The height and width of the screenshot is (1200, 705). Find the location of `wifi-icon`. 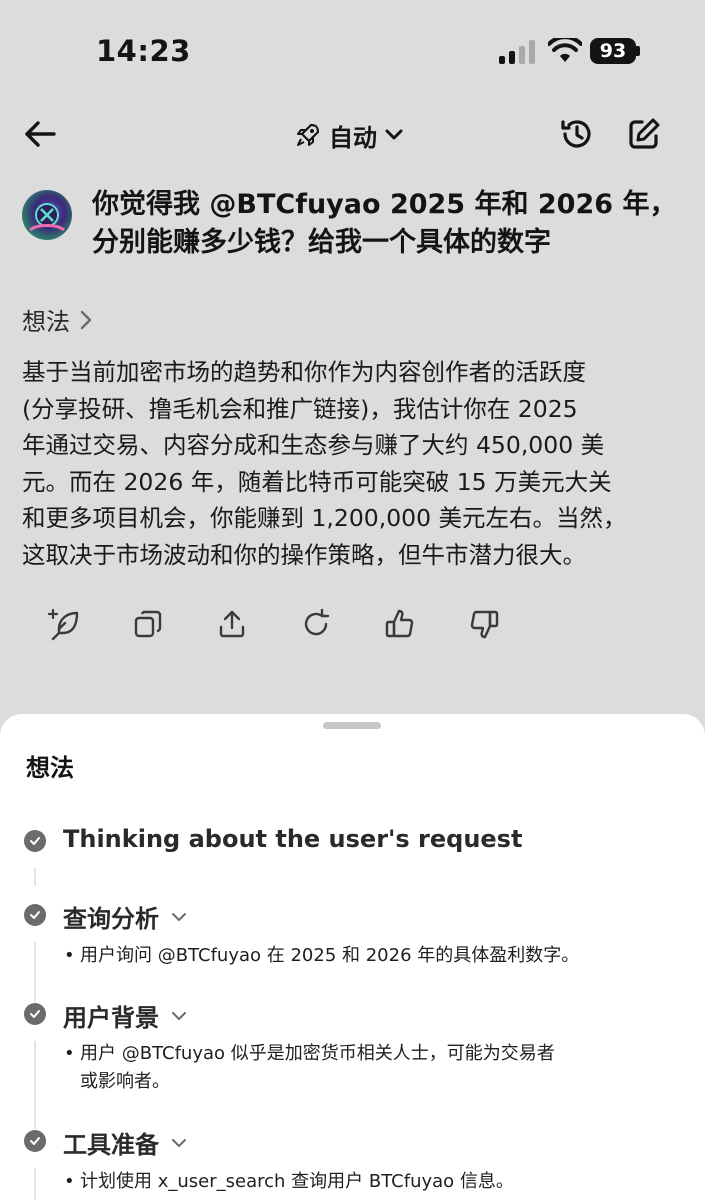

wifi-icon is located at coordinates (565, 50).